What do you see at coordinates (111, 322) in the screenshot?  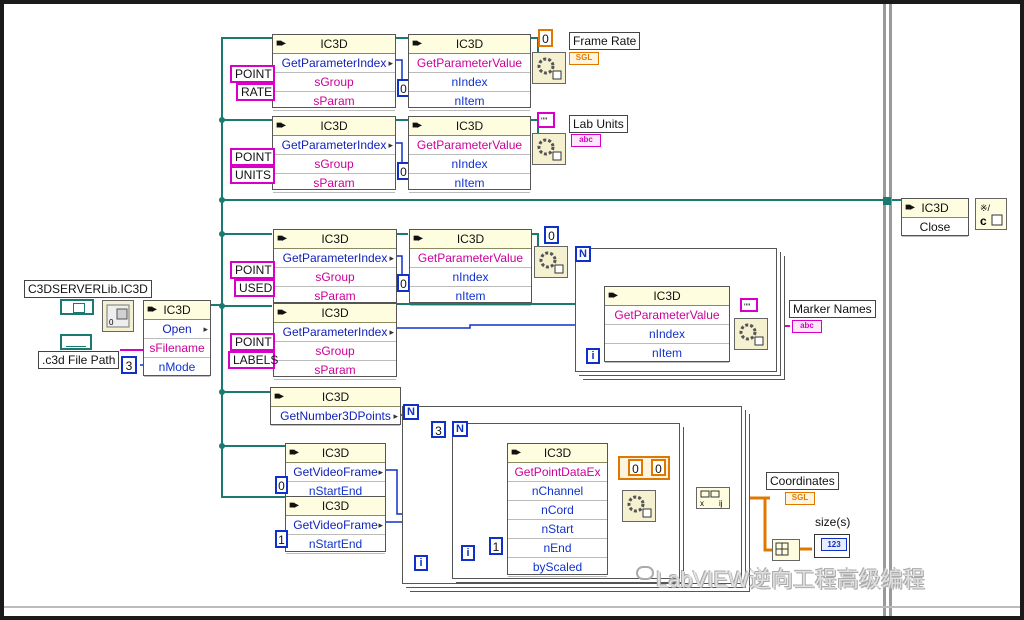 I see `svg-text: 0` at bounding box center [111, 322].